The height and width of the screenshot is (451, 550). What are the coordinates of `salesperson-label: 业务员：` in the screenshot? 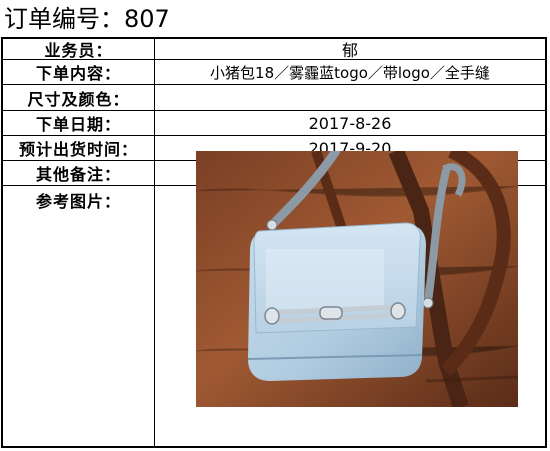 It's located at (79, 49).